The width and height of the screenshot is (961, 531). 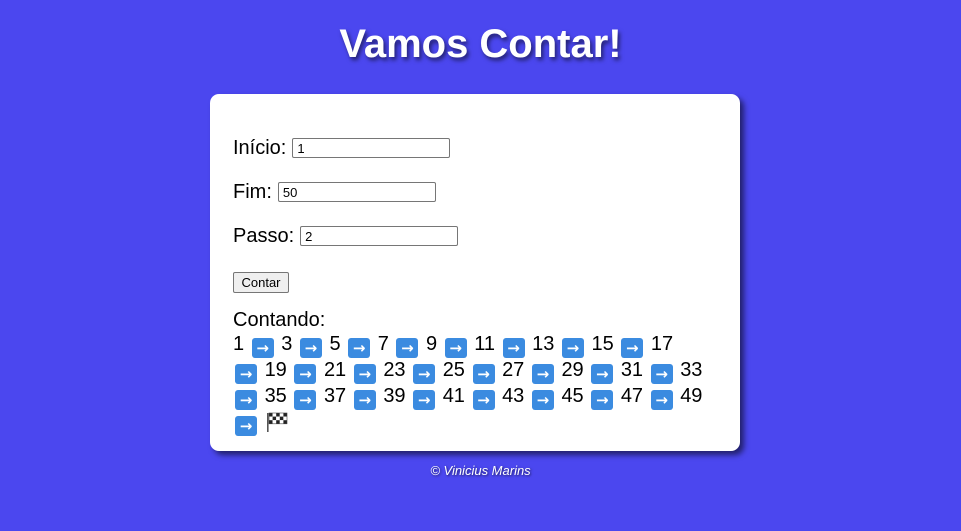 I want to click on result-label: Contando:, so click(x=279, y=320).